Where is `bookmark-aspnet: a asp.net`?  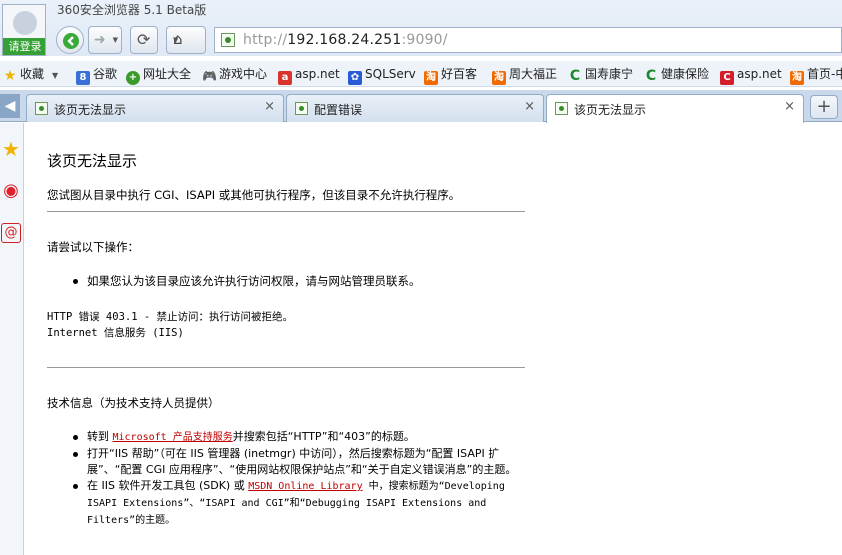
bookmark-aspnet: a asp.net is located at coordinates (309, 75).